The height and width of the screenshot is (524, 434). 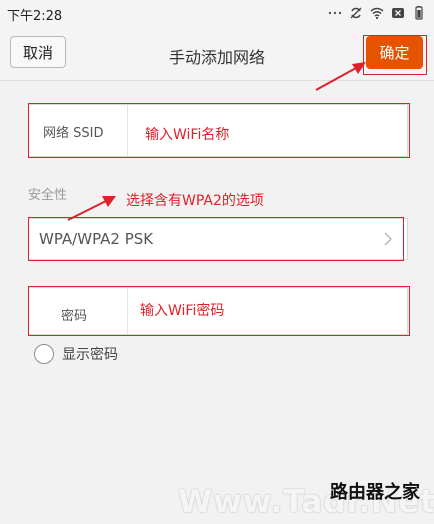 I want to click on security-value: WPA/WPA2 PSK, so click(x=96, y=239).